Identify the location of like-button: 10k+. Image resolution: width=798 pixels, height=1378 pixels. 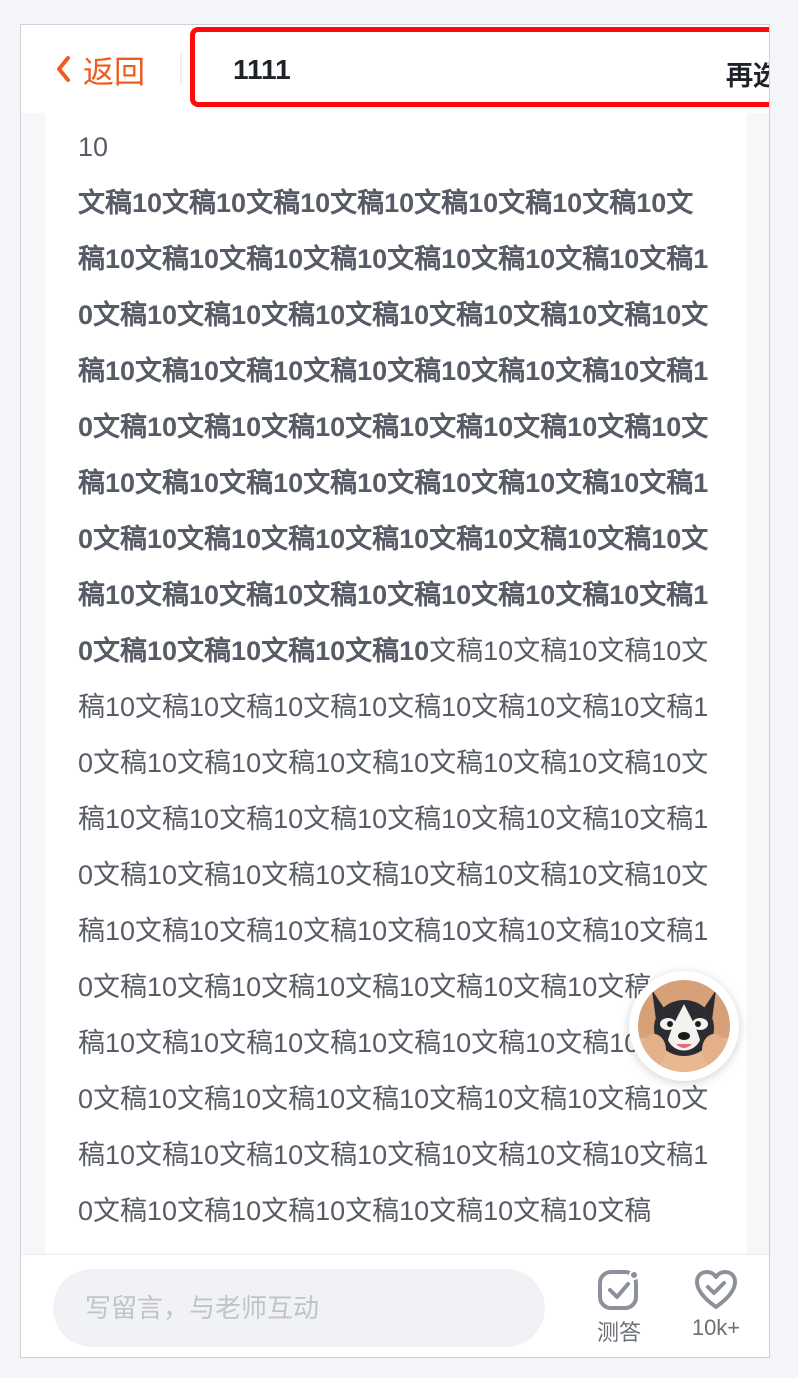
(716, 1309).